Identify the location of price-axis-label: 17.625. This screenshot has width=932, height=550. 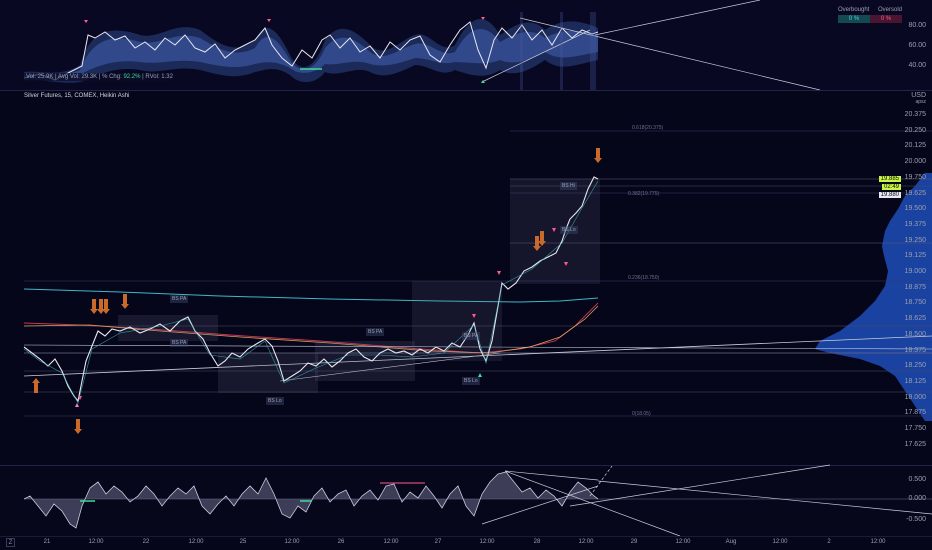
(915, 444).